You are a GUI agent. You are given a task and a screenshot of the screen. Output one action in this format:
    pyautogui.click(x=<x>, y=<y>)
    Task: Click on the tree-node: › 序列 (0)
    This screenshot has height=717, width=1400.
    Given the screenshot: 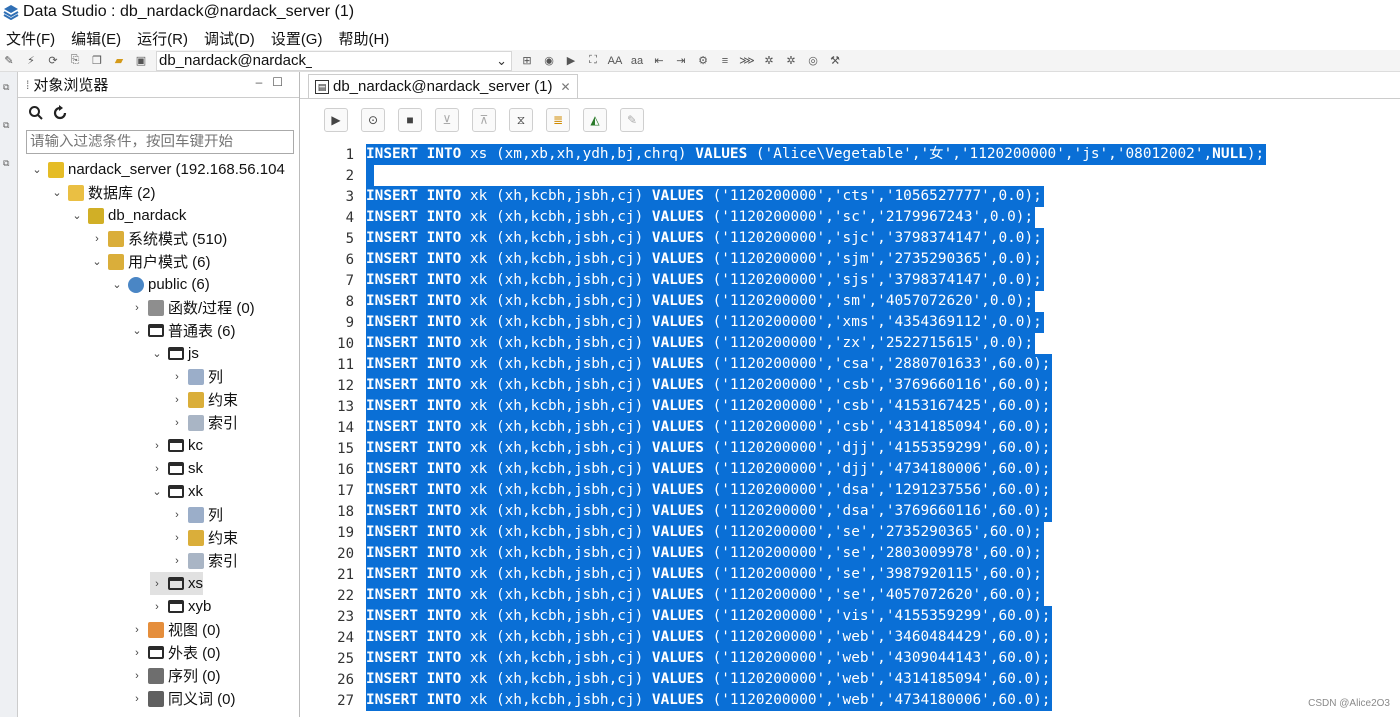 What is the action you would take?
    pyautogui.click(x=175, y=675)
    